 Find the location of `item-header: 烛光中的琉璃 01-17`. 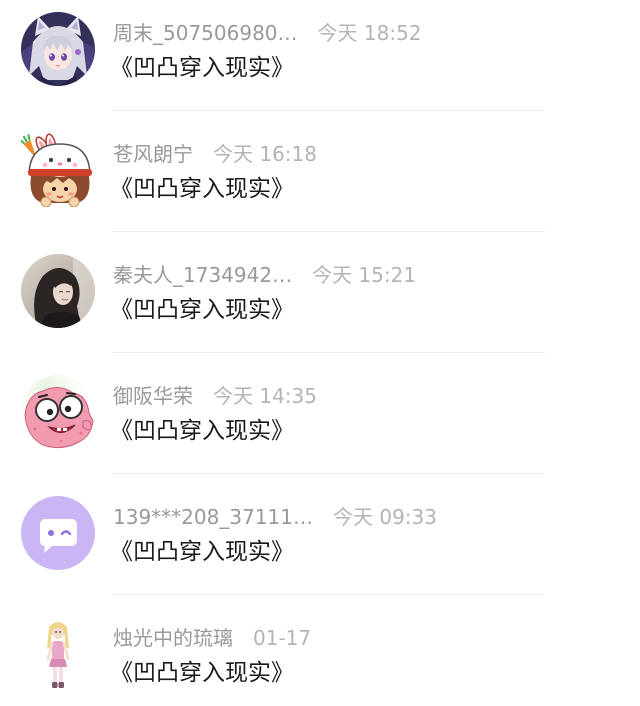

item-header: 烛光中的琉璃 01-17 is located at coordinates (212, 638).